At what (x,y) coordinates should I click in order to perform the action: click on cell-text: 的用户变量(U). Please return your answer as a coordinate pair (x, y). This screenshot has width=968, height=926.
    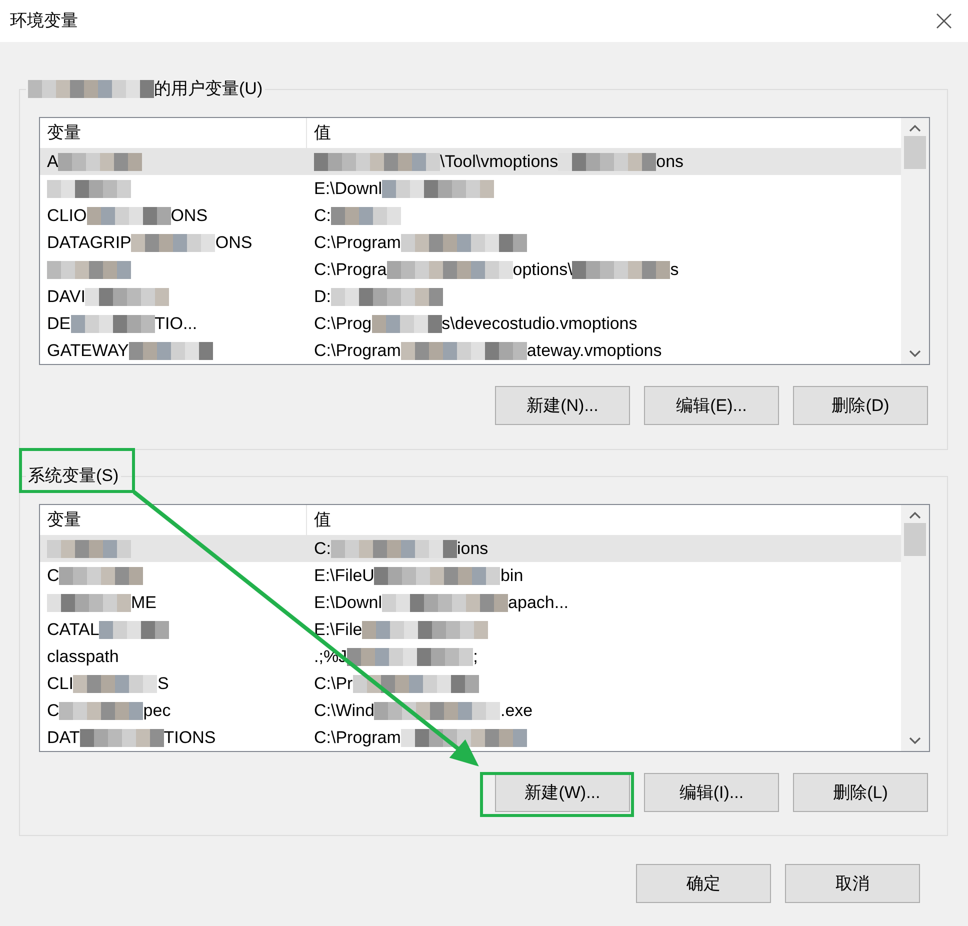
    Looking at the image, I should click on (208, 89).